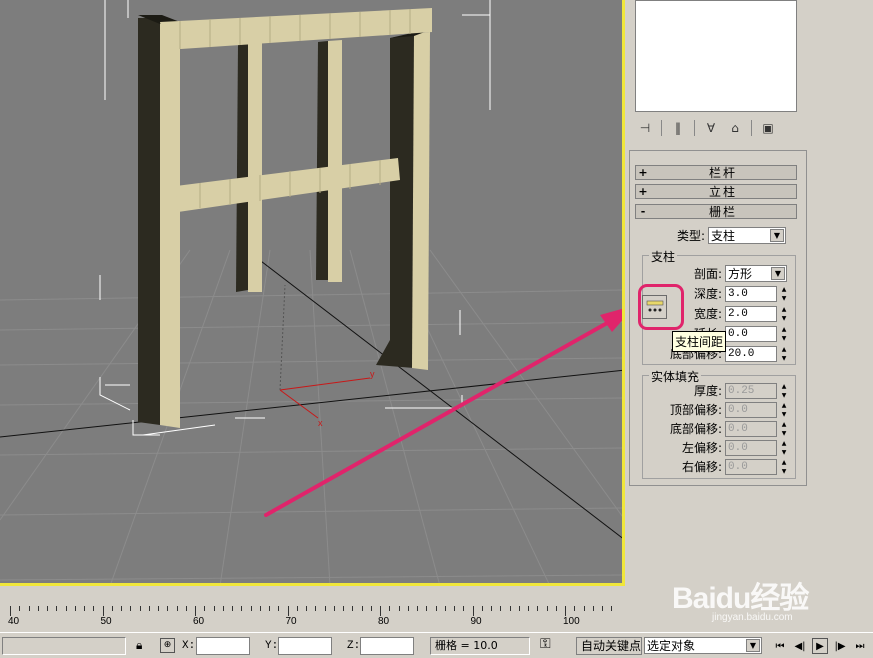 This screenshot has width=873, height=658. Describe the element at coordinates (757, 409) in the screenshot. I see `top-offset-spinner: 0.0 ▲ ▼` at that location.